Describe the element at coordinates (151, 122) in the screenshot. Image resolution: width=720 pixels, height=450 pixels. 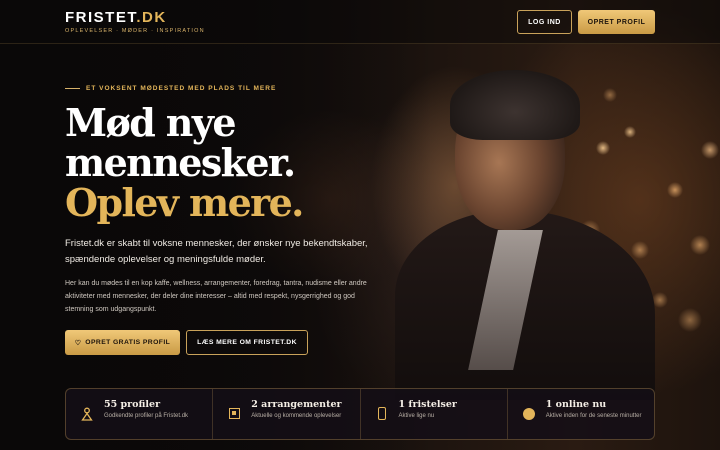
I see `headline-line-1: Mød nye` at that location.